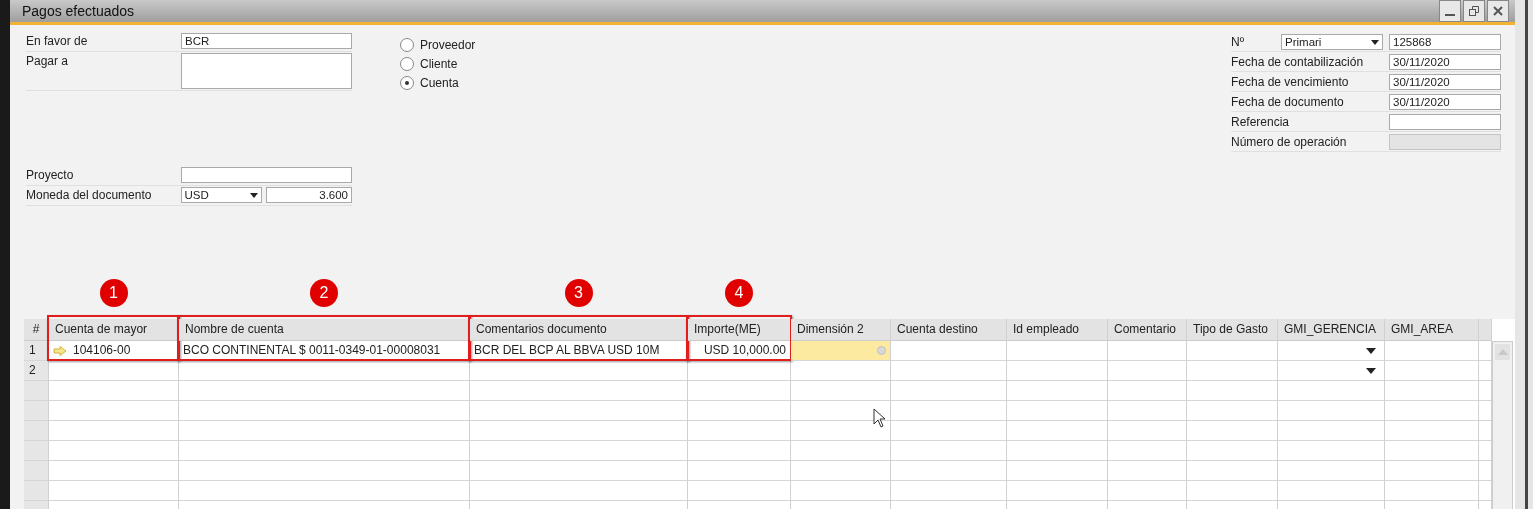 Image resolution: width=1533 pixels, height=509 pixels. What do you see at coordinates (221, 195) in the screenshot?
I see `currency-dropdown: USD` at bounding box center [221, 195].